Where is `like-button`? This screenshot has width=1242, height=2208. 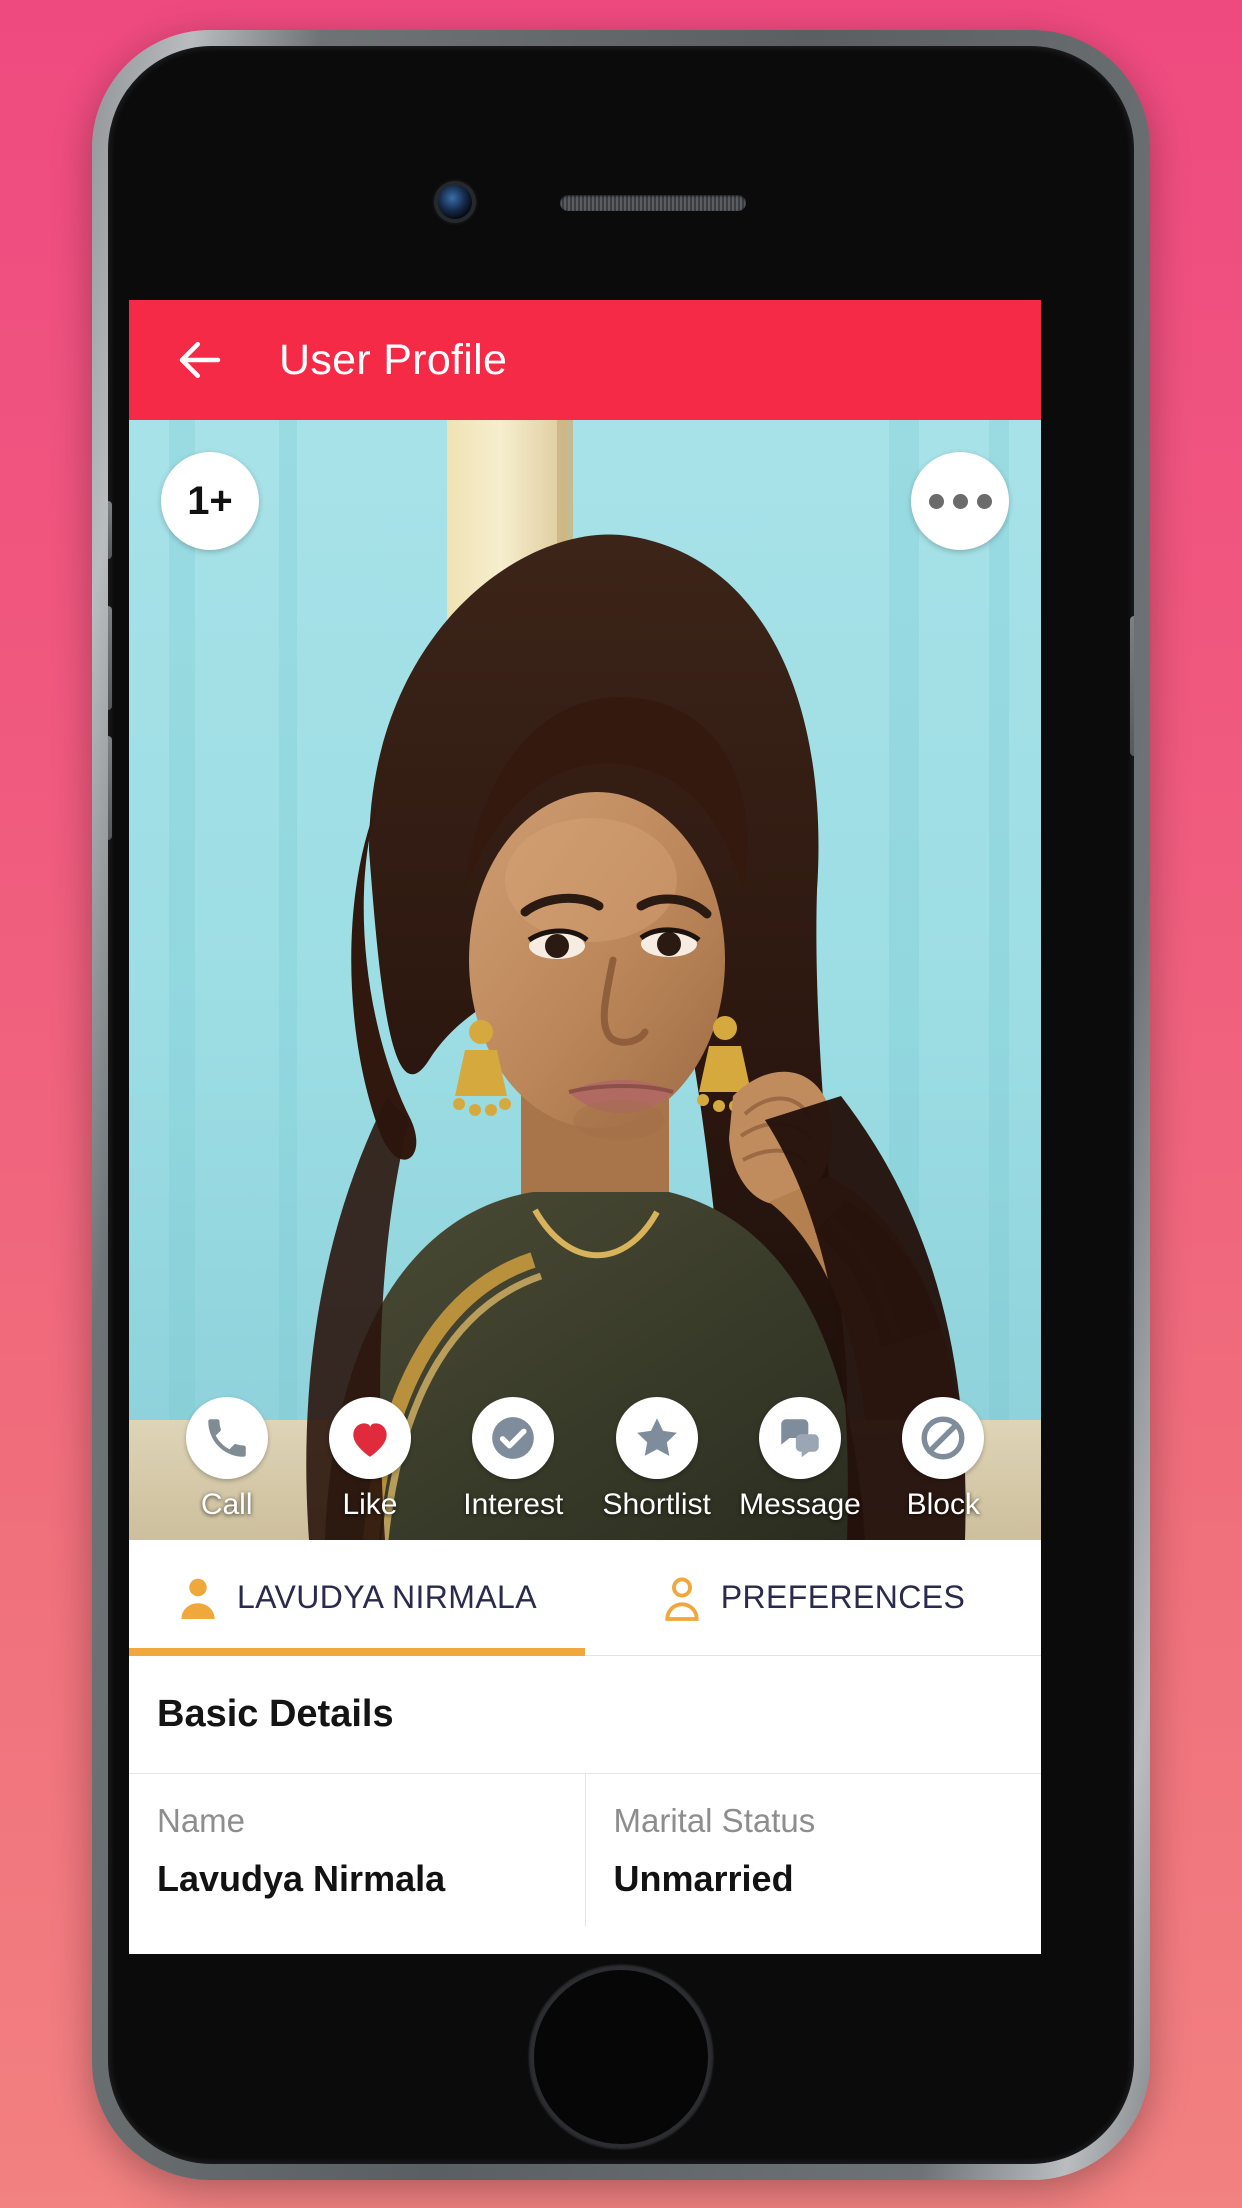 like-button is located at coordinates (369, 1438).